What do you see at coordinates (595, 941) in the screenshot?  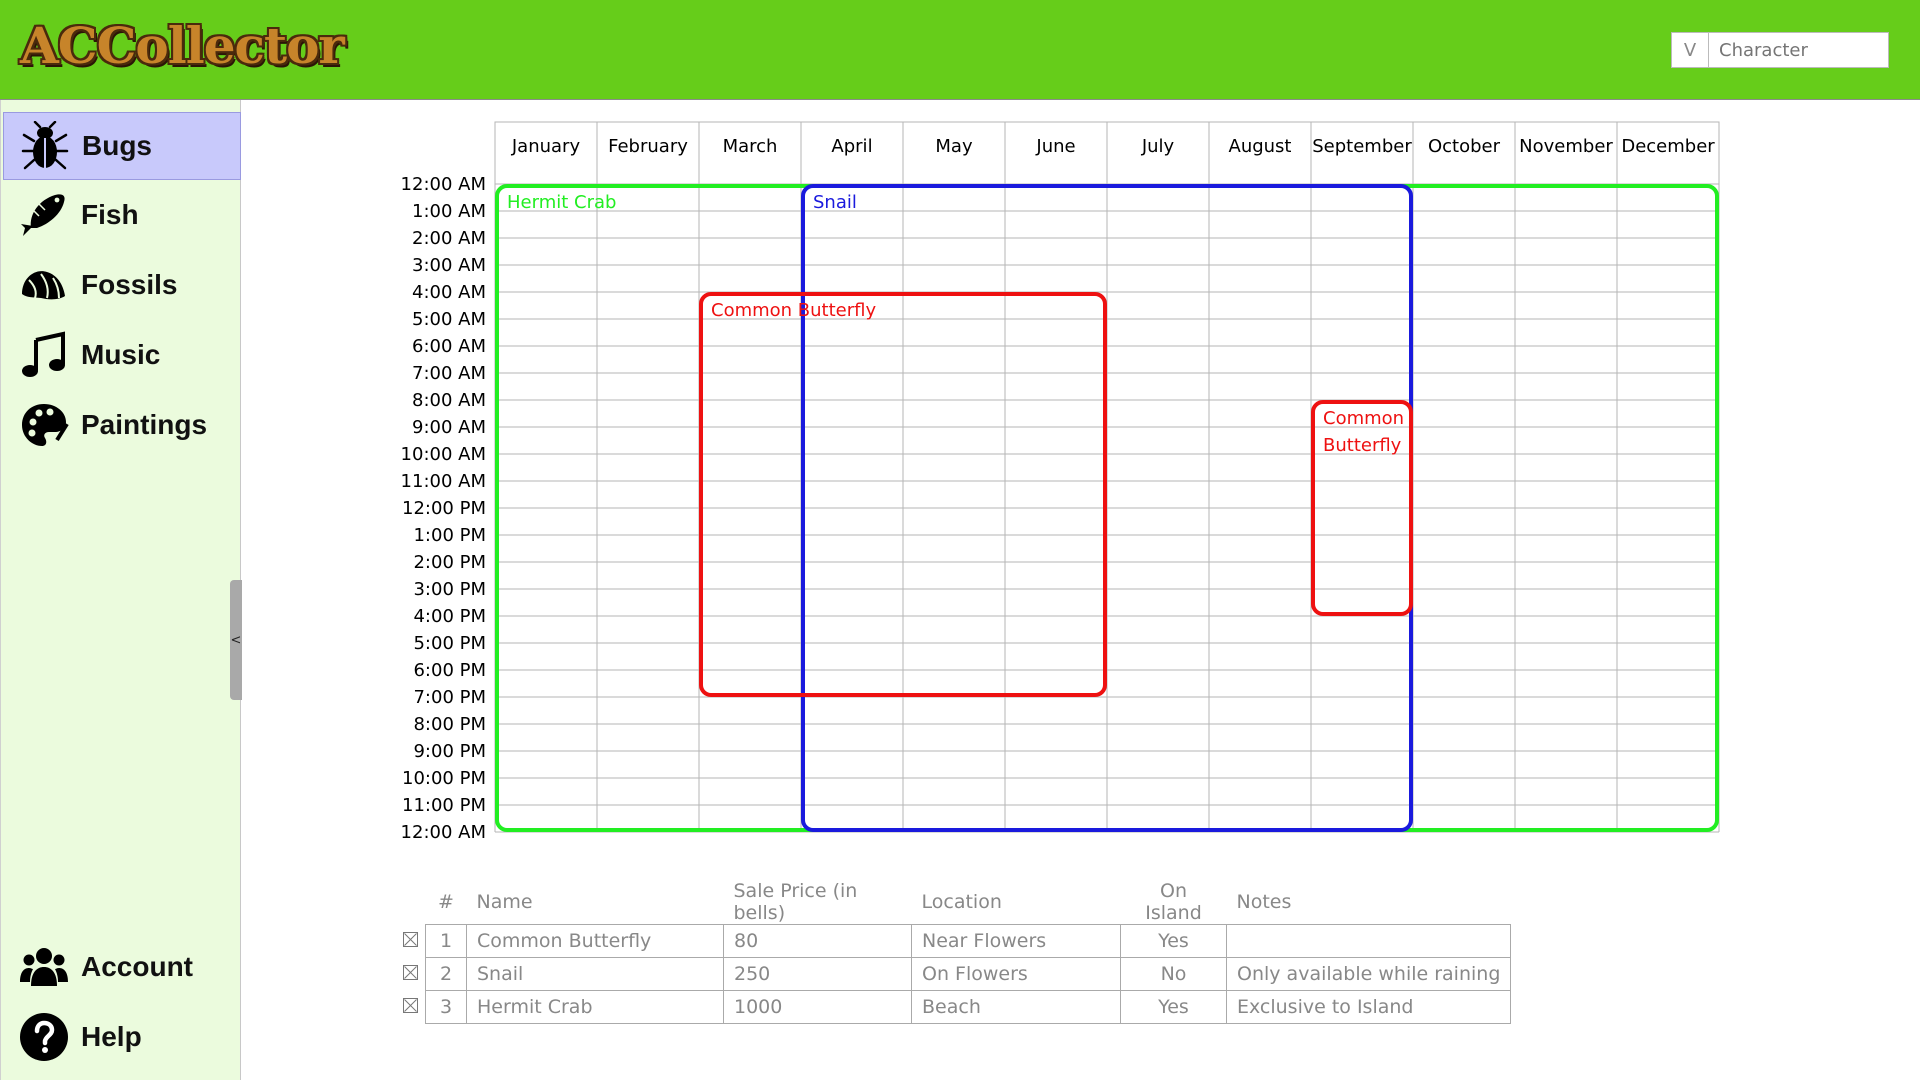 I see `row-name: Common Butterfly` at bounding box center [595, 941].